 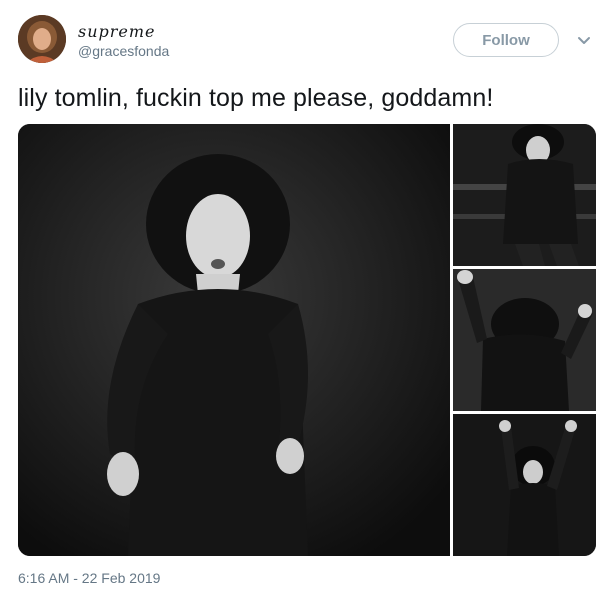 I want to click on follow-button: Follow, so click(x=506, y=40).